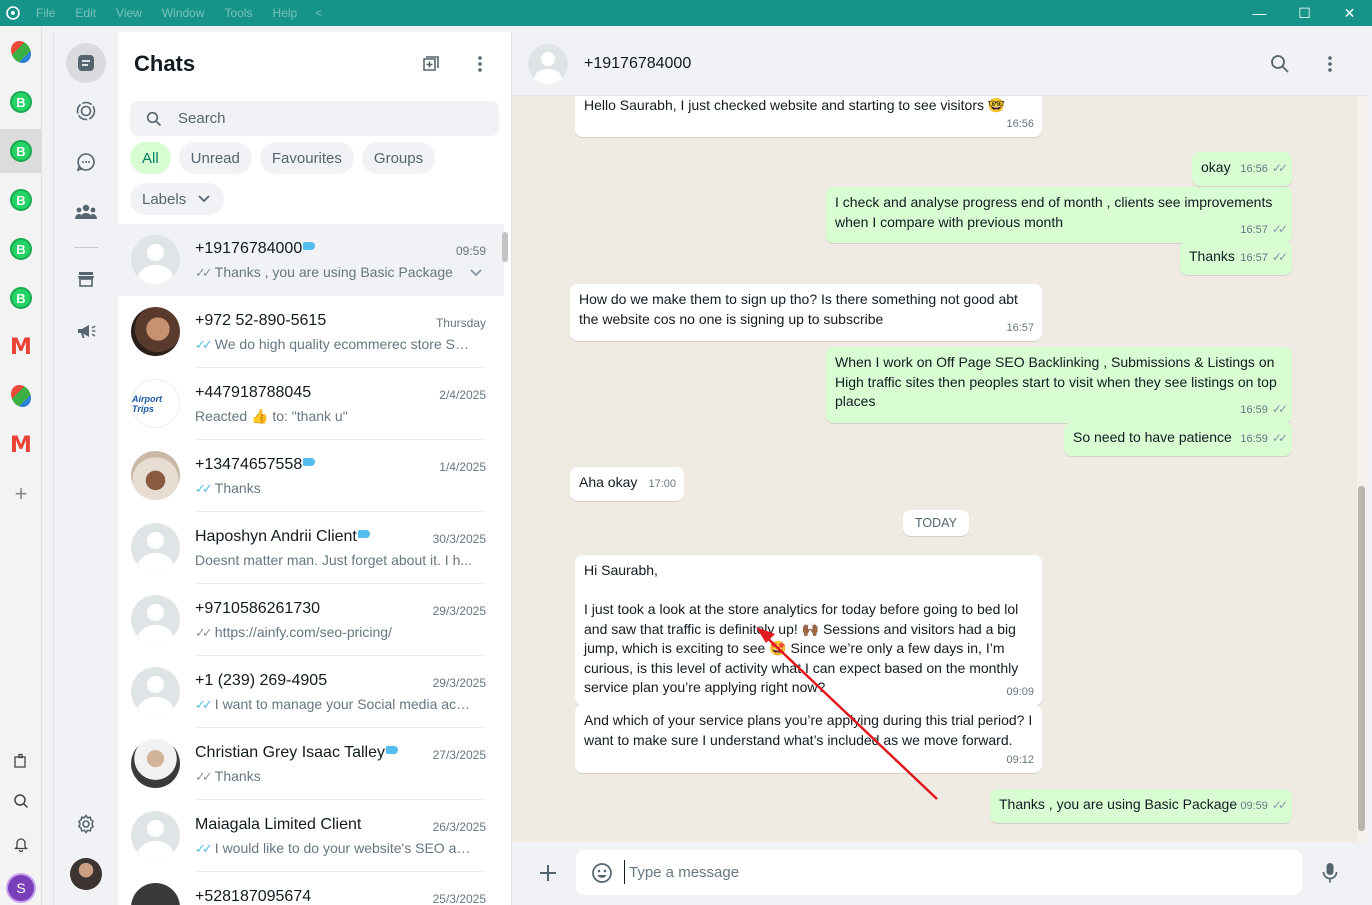 The width and height of the screenshot is (1372, 905). Describe the element at coordinates (21, 445) in the screenshot. I see `rail-app-gmail-2: M` at that location.